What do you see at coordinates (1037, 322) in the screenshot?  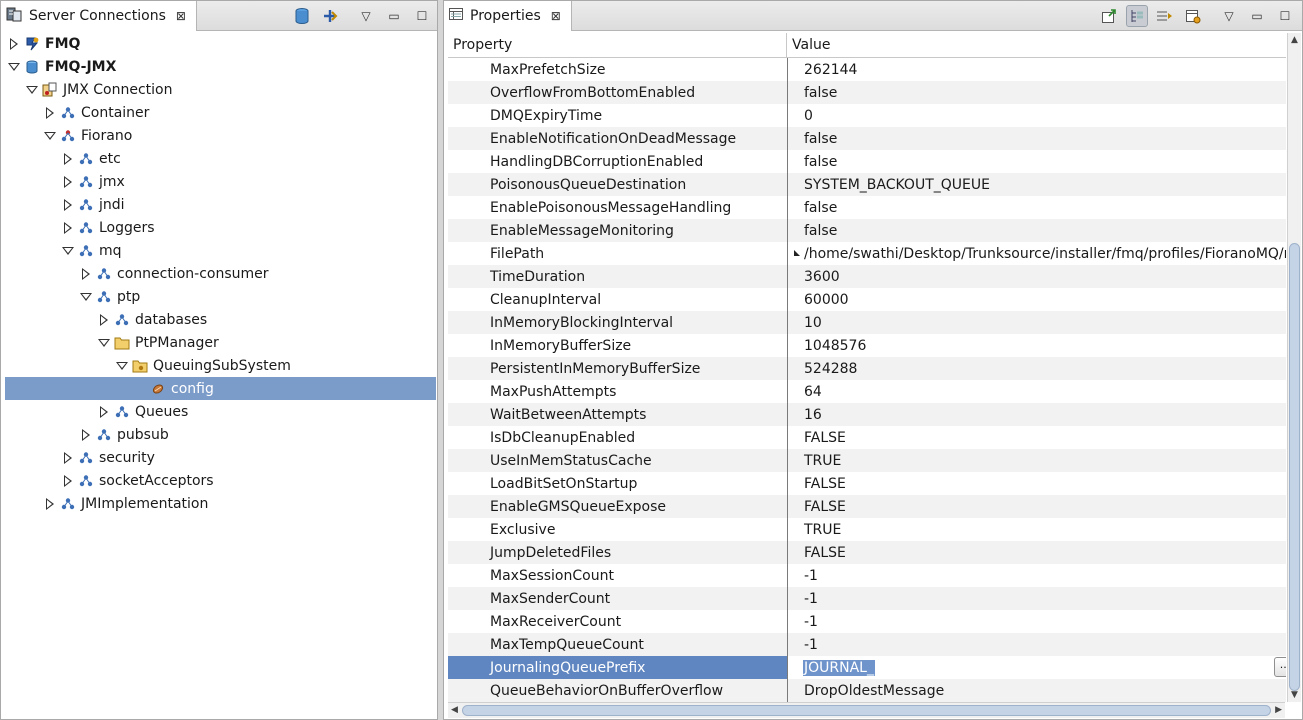 I see `property-value: 10` at bounding box center [1037, 322].